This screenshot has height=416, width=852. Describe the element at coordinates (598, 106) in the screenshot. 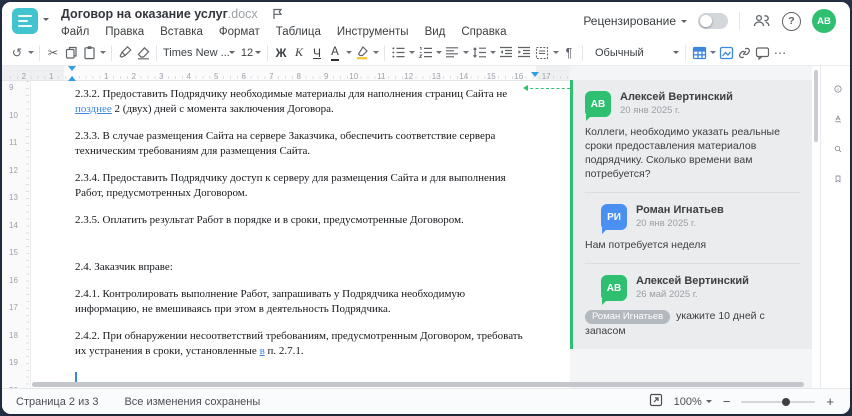

I see `comment-avatar: АВ` at that location.